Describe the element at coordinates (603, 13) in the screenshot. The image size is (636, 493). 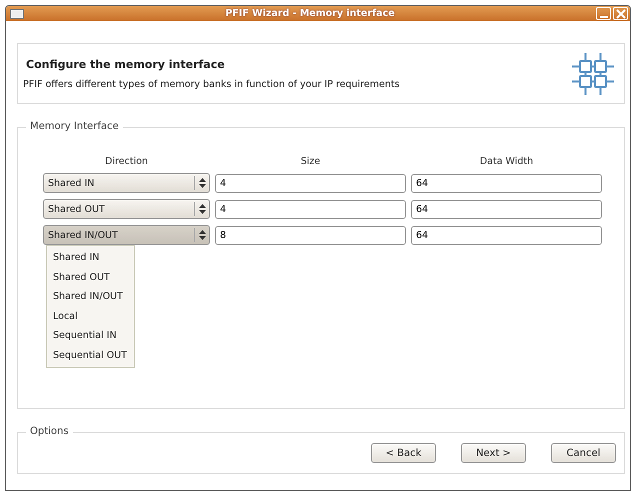
I see `minimize-icon` at that location.